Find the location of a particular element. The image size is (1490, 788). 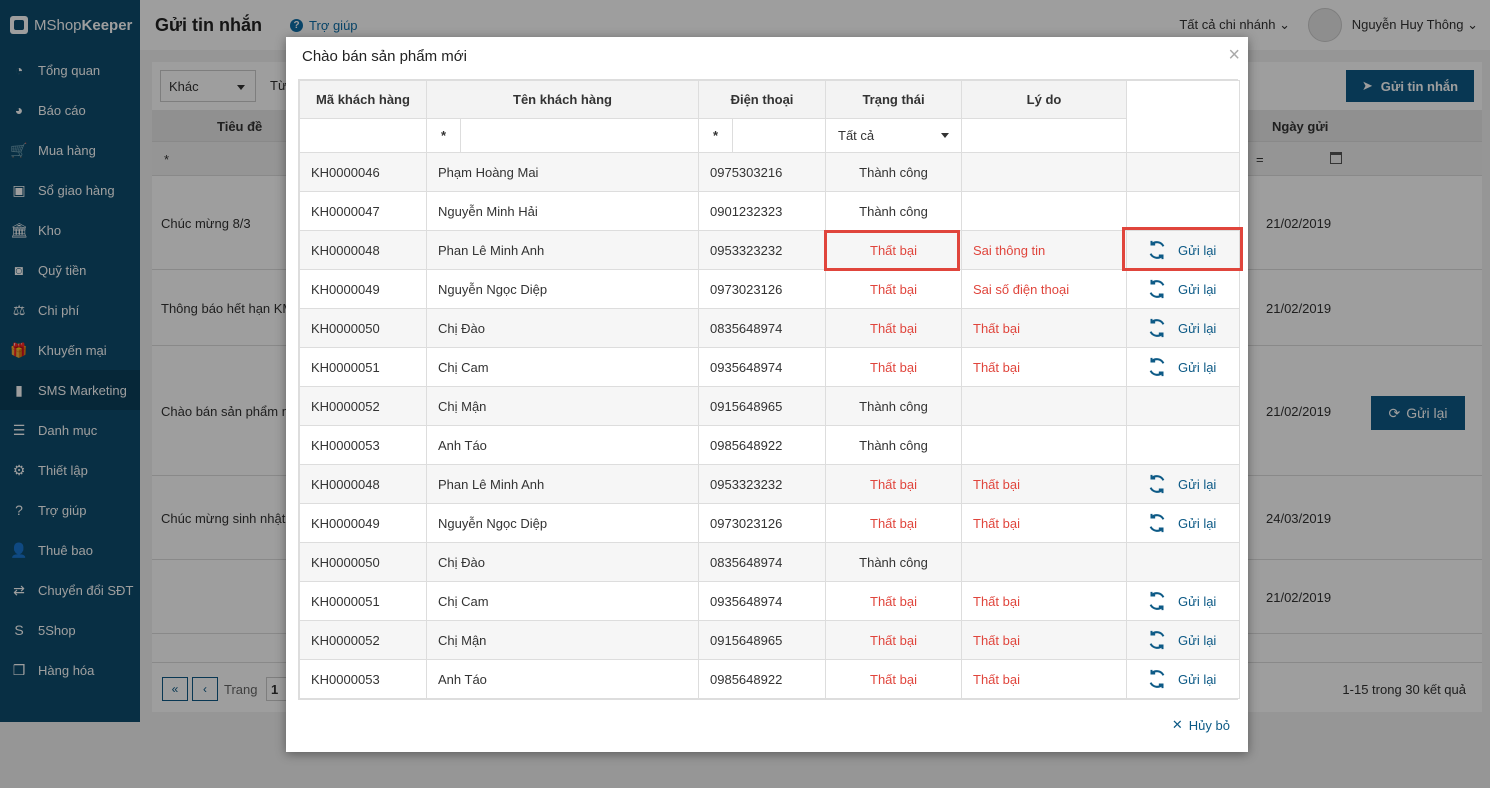

cell-phone: 0953323232 is located at coordinates (762, 250).